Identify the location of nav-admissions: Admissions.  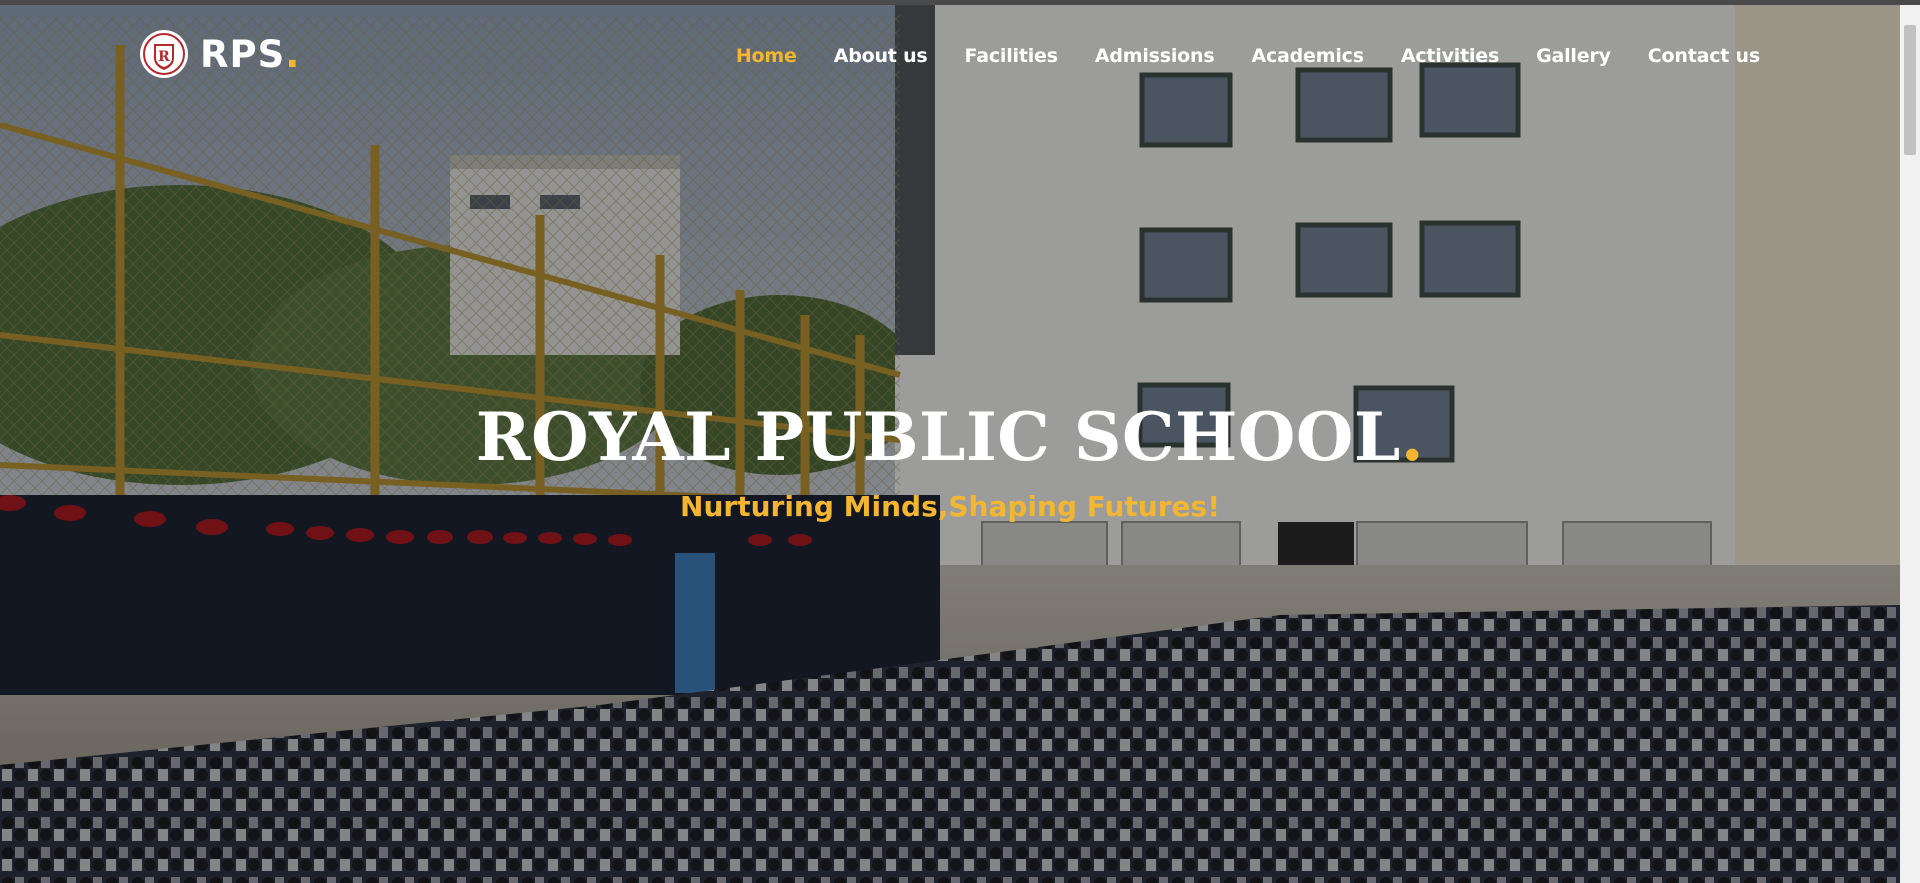
(1155, 56).